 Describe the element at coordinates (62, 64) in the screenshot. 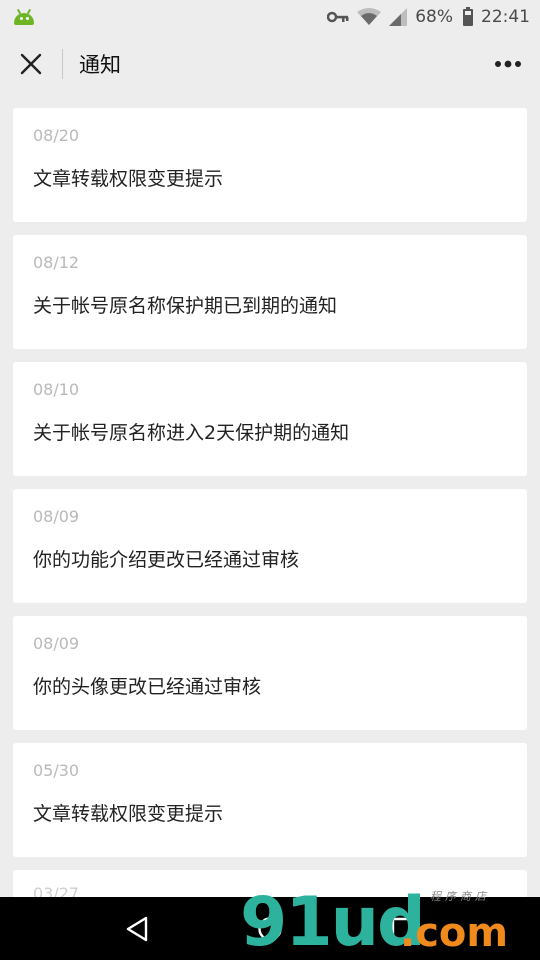

I see `title-divider` at that location.